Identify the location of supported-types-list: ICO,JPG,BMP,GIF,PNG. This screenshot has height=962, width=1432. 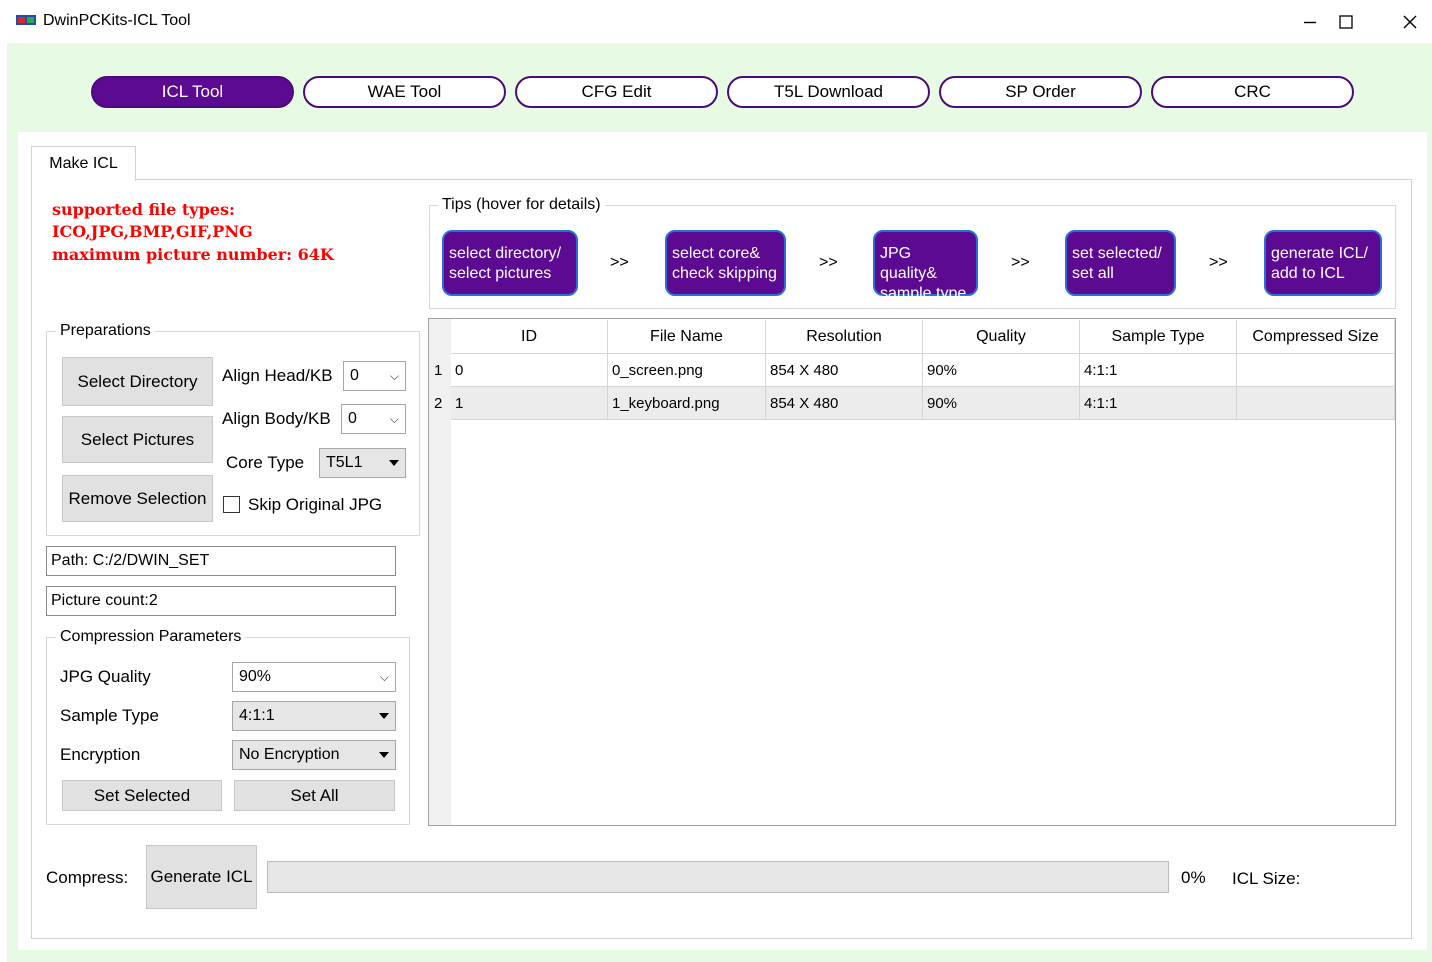
(152, 231).